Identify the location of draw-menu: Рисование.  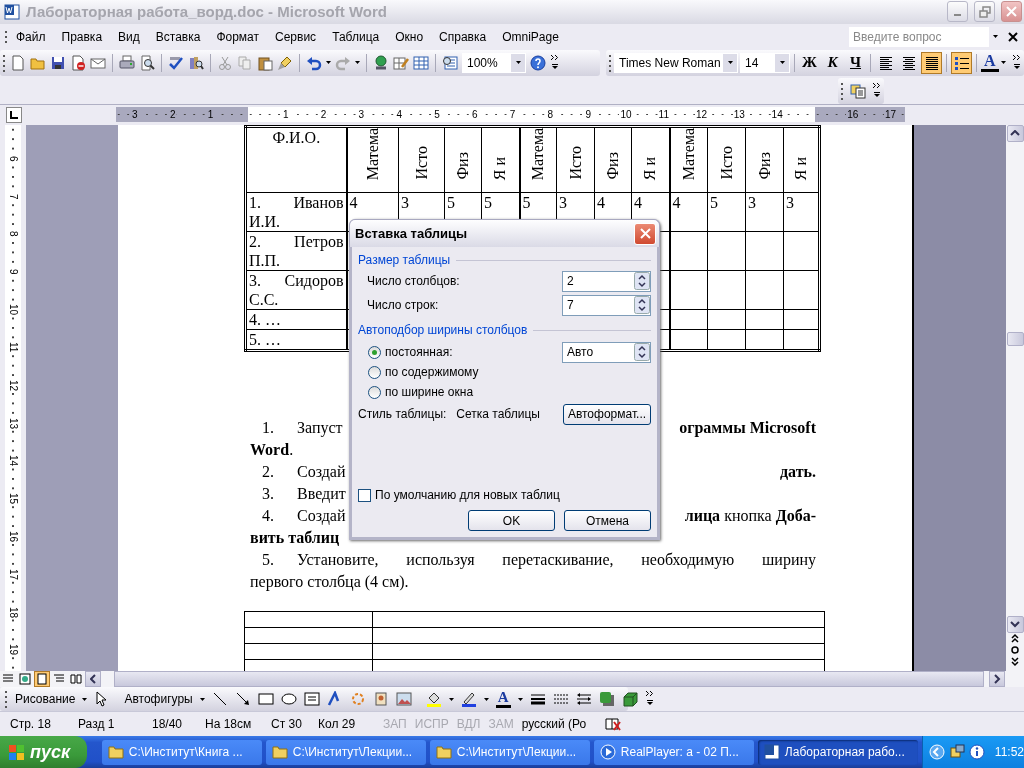
(45, 699).